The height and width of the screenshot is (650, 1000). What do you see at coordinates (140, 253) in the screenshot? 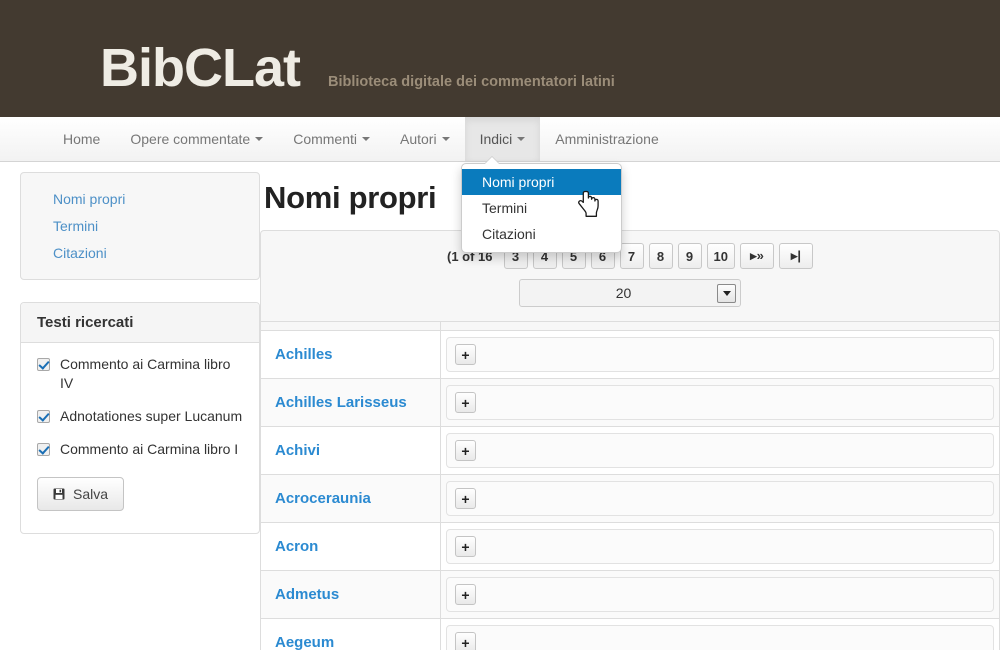
I see `sidebar-link-citazioni: Citazioni` at bounding box center [140, 253].